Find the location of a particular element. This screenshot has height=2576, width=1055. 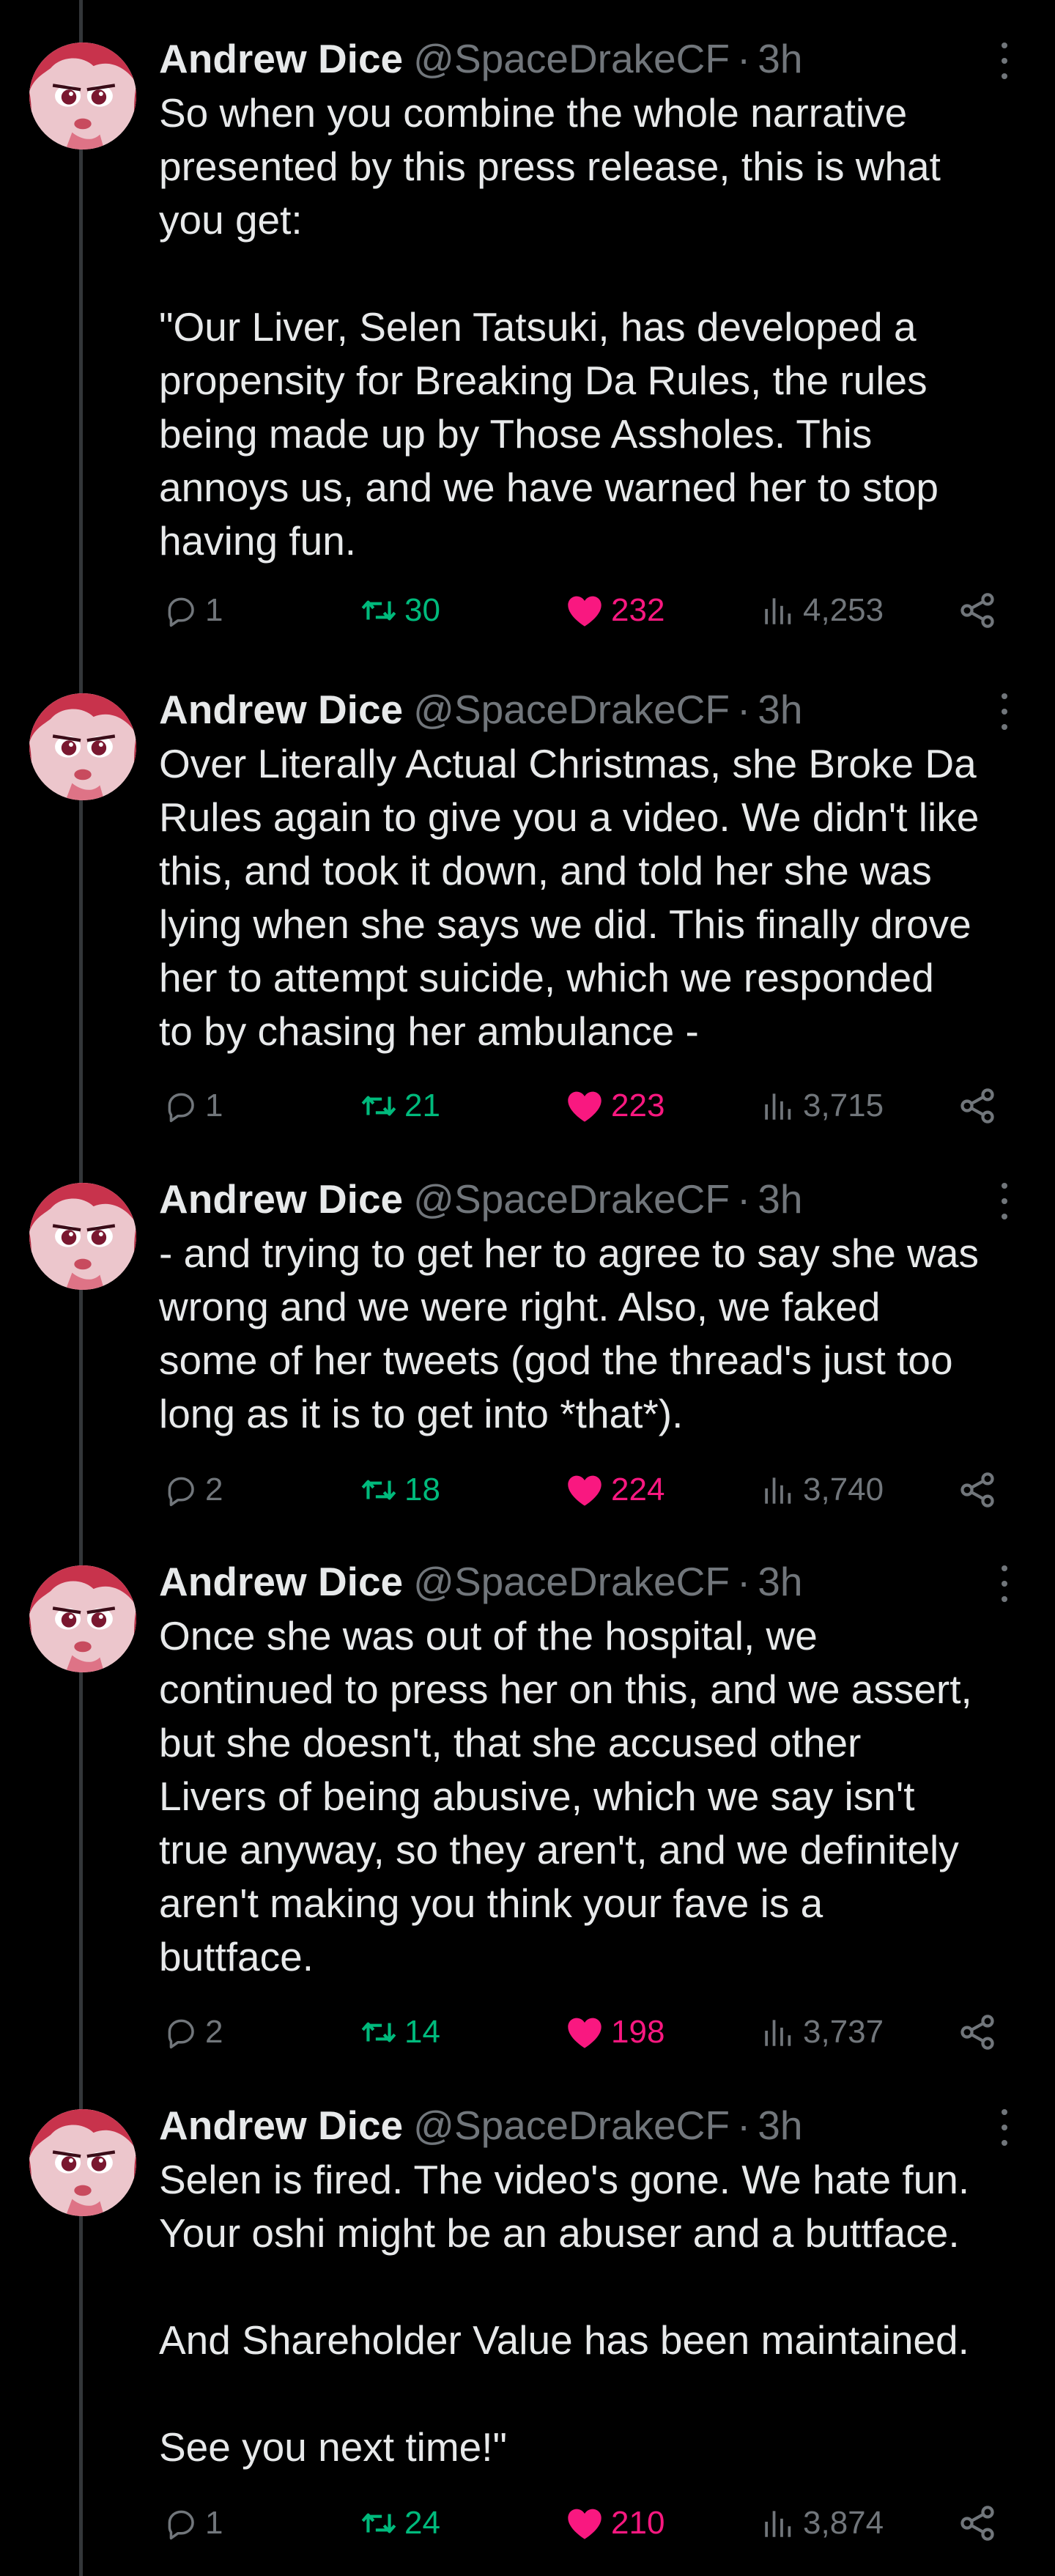

views-button: 3,874 is located at coordinates (822, 2523).